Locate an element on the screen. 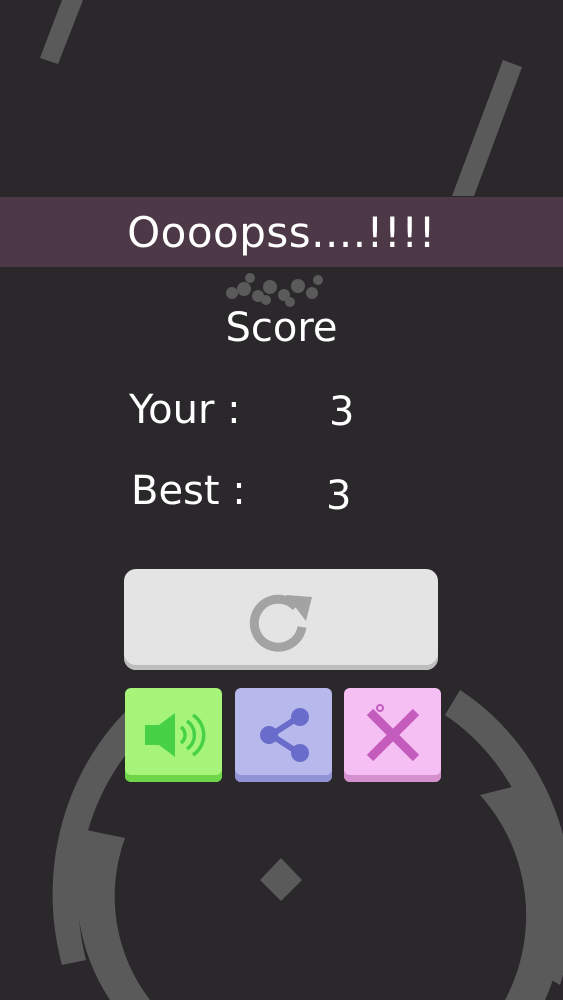  replay-button is located at coordinates (281, 619).